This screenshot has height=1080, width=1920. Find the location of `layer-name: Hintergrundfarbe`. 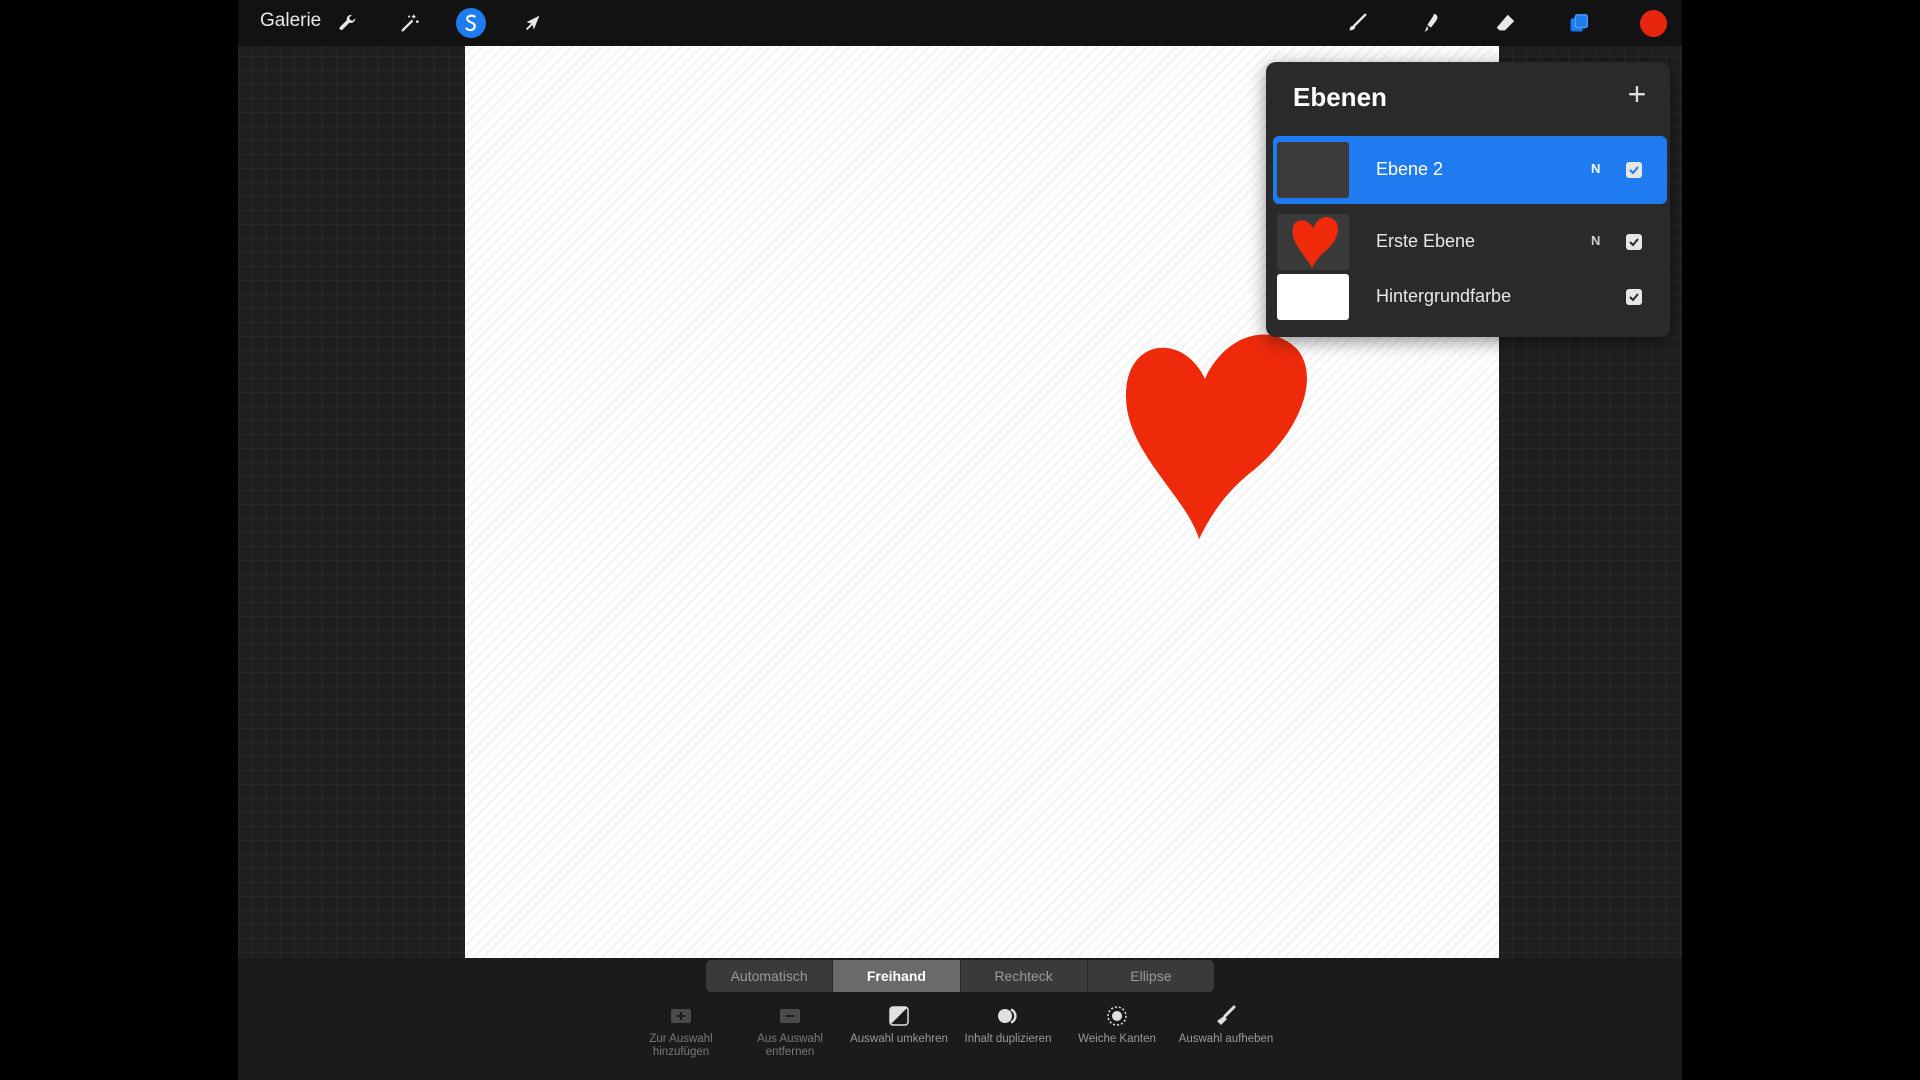

layer-name: Hintergrundfarbe is located at coordinates (1444, 296).